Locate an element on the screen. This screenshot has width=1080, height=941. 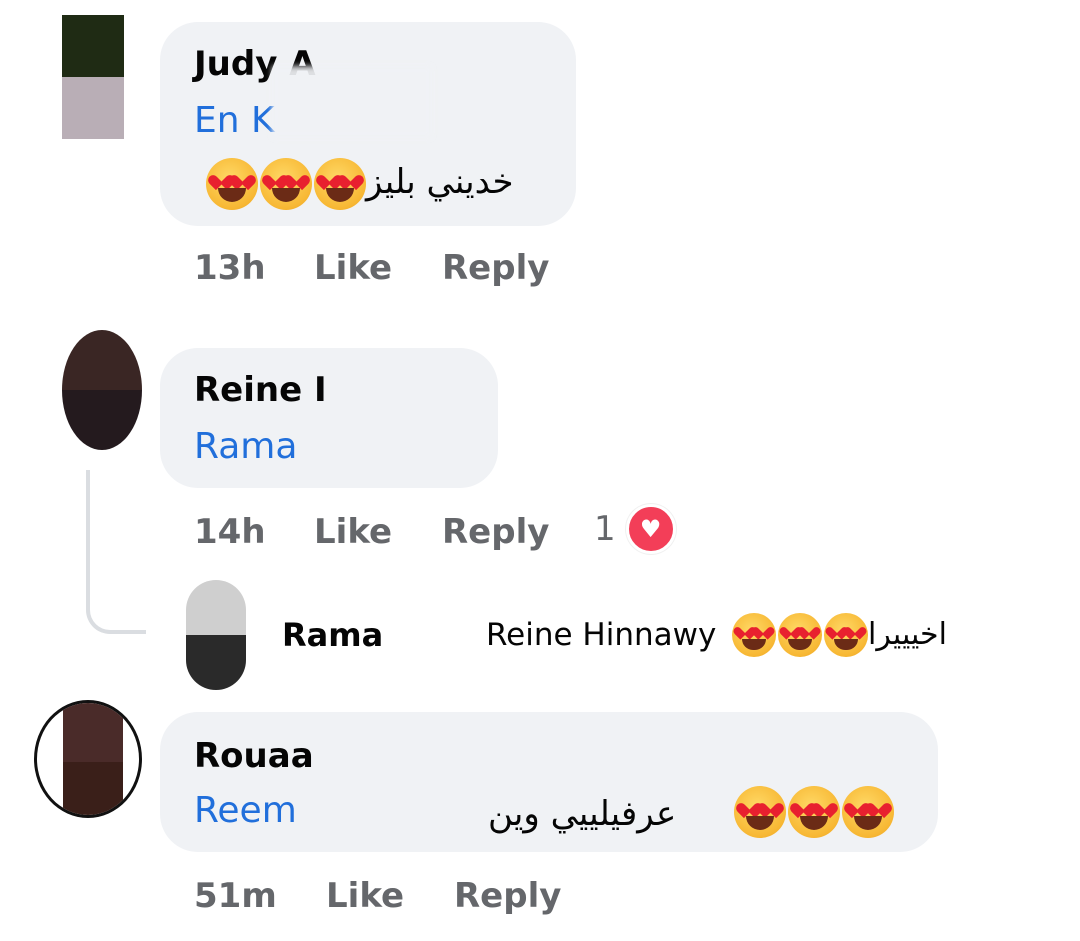
comment-bubble: Rouaa Reem عرفيلييي وين is located at coordinates (549, 782).